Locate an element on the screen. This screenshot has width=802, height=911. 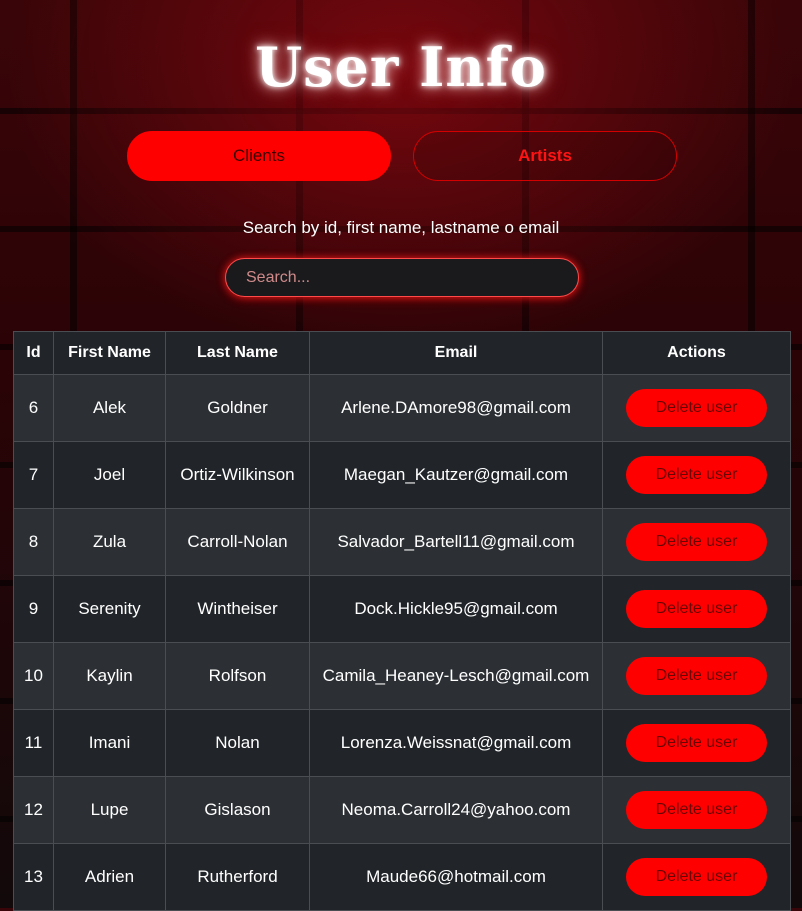
cell-email: Lorenza.Weissnat@gmail.com is located at coordinates (456, 743).